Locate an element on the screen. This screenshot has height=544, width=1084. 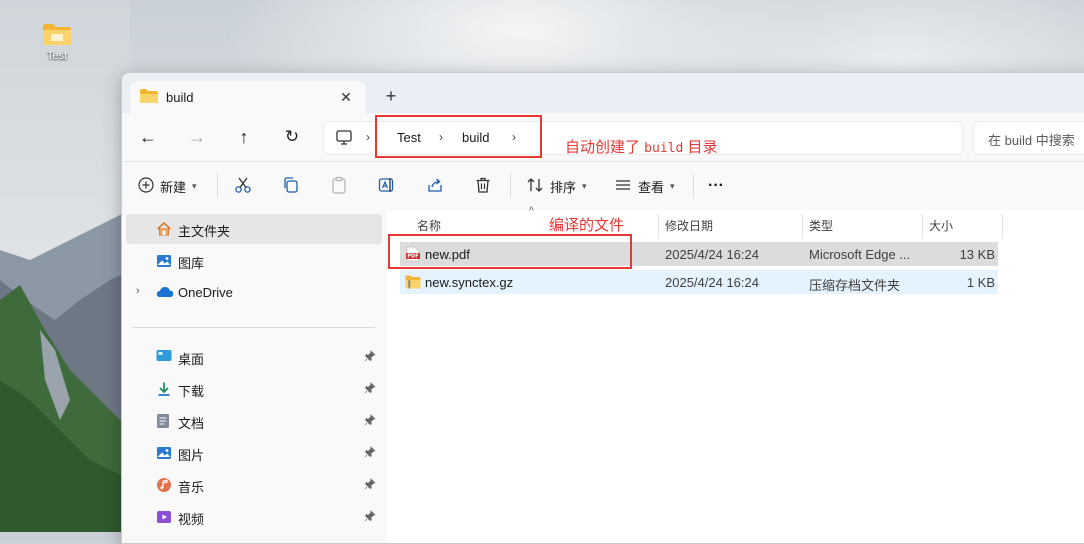
monitor-icon is located at coordinates (344, 139).